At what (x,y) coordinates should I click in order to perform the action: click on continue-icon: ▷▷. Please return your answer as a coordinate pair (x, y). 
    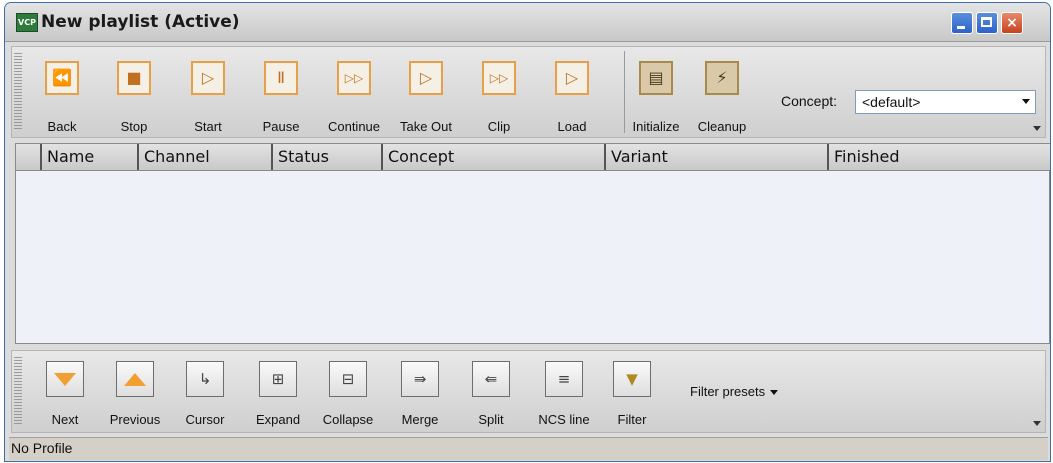
    Looking at the image, I should click on (354, 78).